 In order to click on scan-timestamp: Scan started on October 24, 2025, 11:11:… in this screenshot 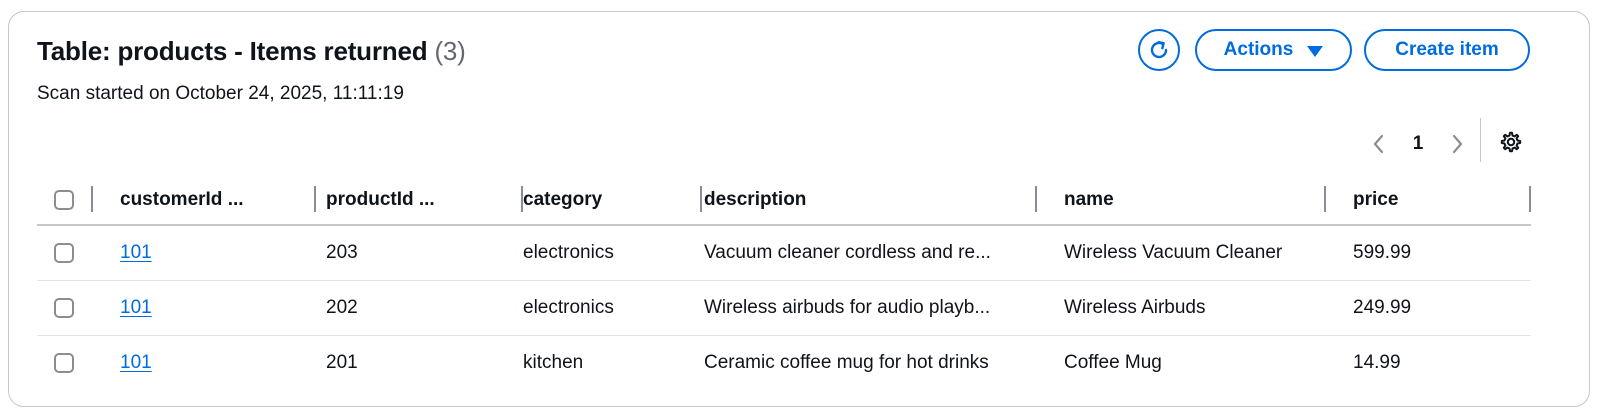, I will do `click(220, 93)`.